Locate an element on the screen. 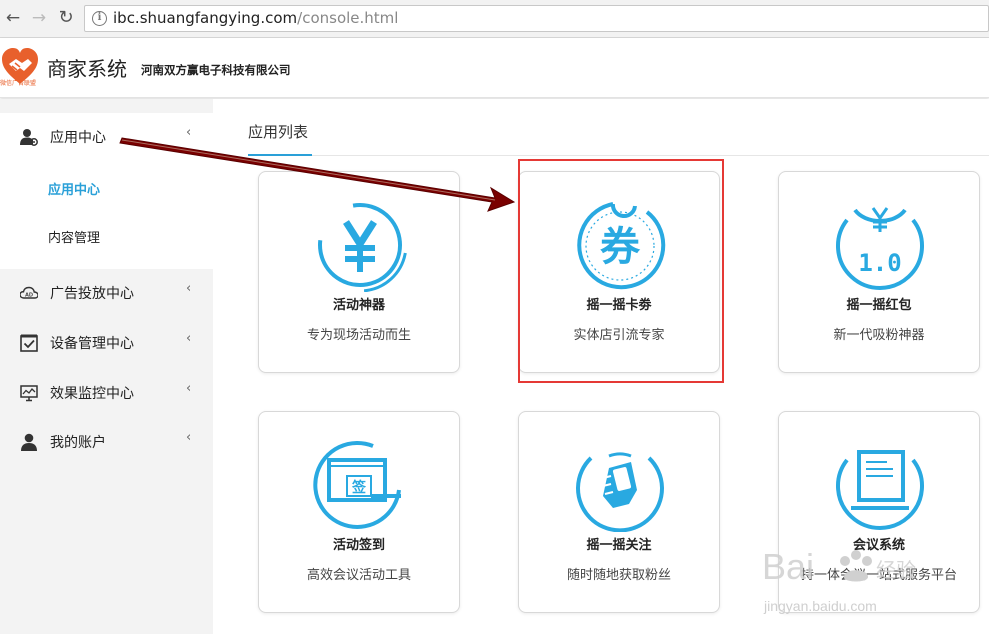 This screenshot has width=989, height=634. address-bar: i ibc.shuangfangying.com/console.html is located at coordinates (536, 18).